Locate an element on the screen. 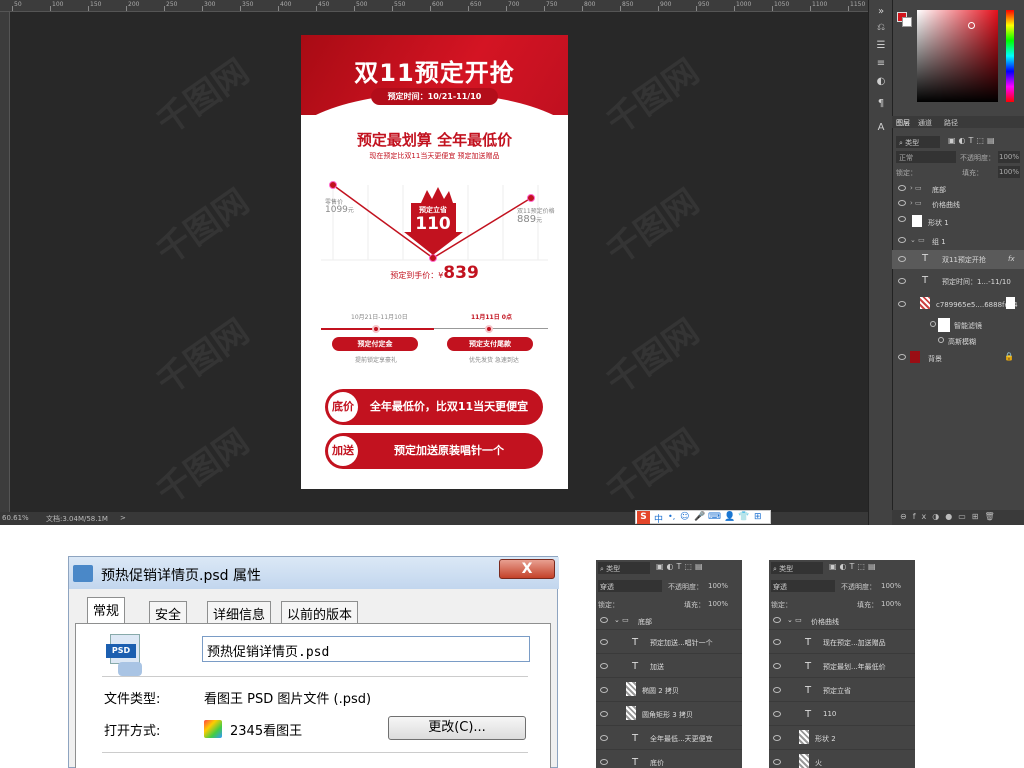 The width and height of the screenshot is (1024, 768). blend-mode-select: 正常 is located at coordinates (926, 157).